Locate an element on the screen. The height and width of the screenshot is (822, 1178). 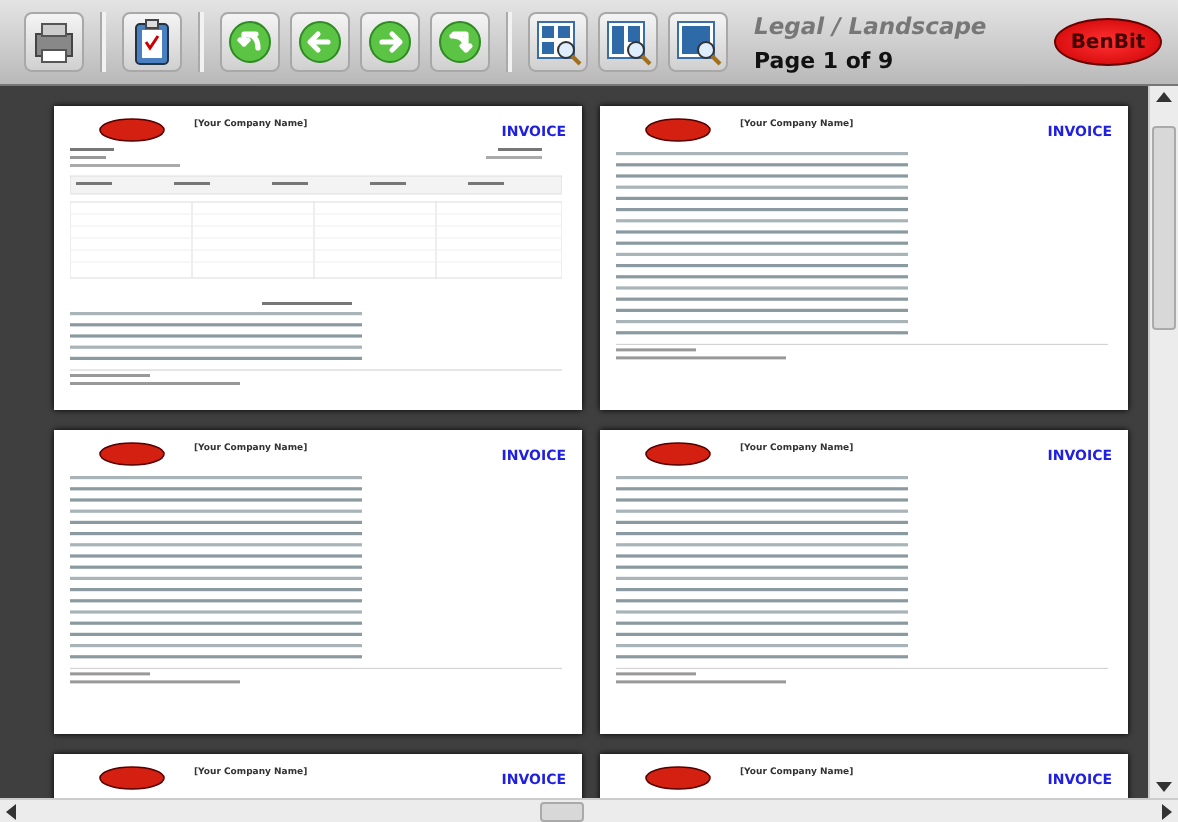
previous-page-icon is located at coordinates (320, 42).